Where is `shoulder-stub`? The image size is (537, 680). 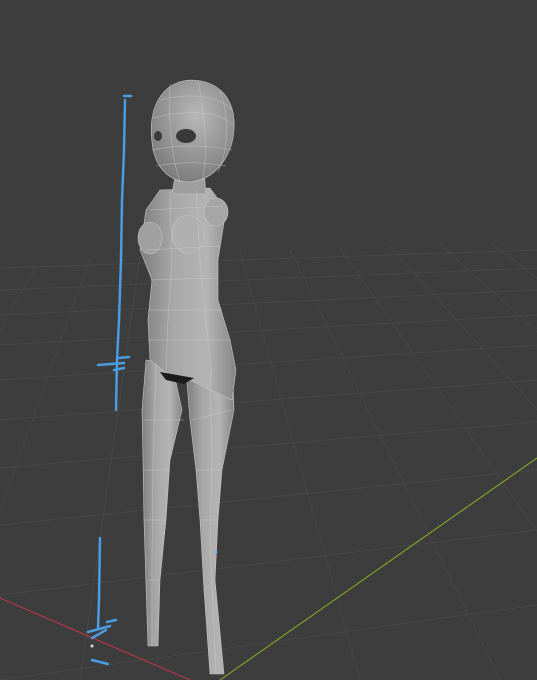 shoulder-stub is located at coordinates (216, 212).